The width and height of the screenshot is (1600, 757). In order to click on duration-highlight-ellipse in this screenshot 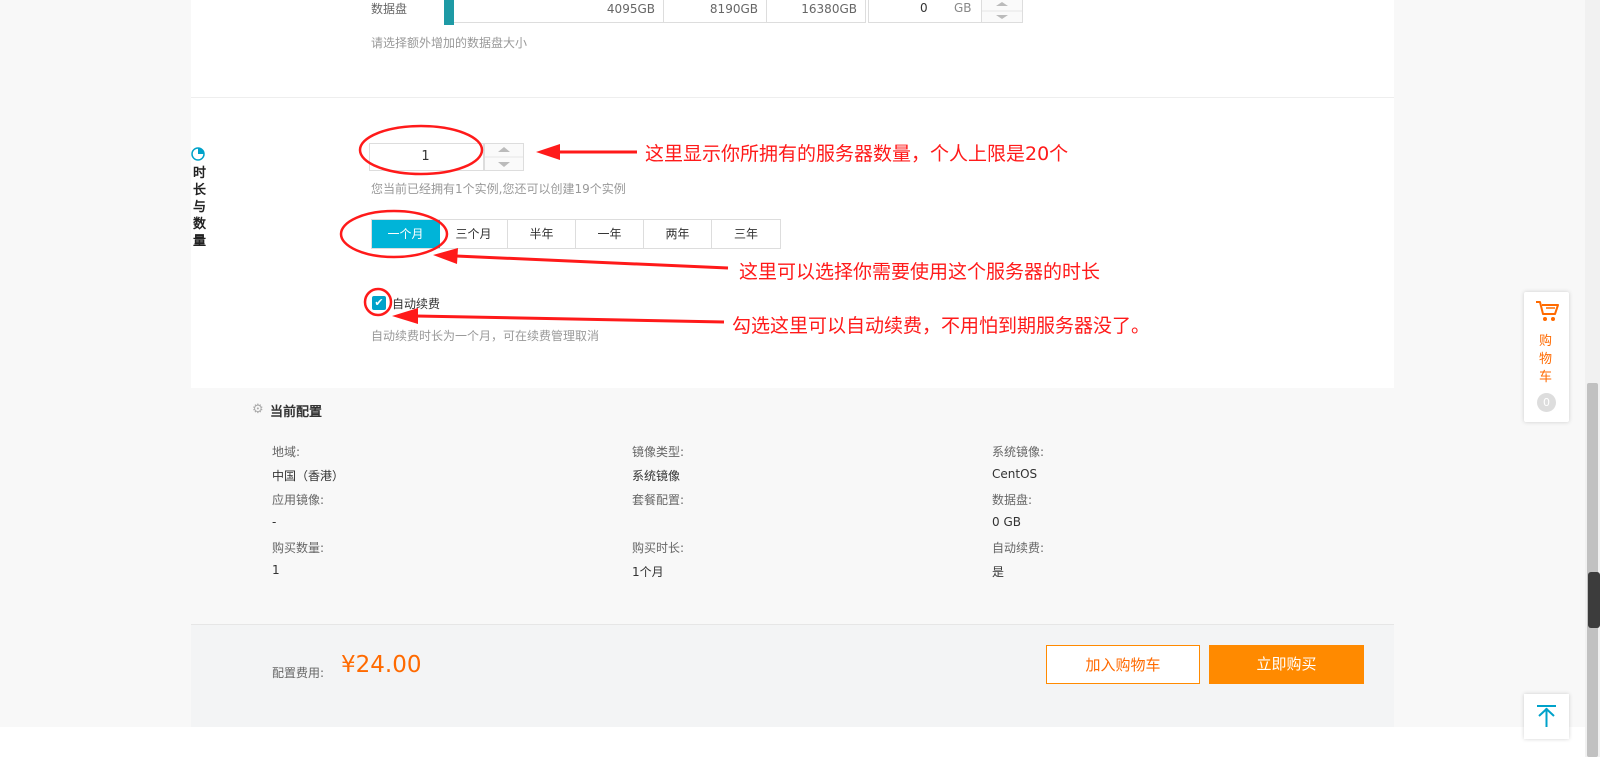, I will do `click(394, 234)`.